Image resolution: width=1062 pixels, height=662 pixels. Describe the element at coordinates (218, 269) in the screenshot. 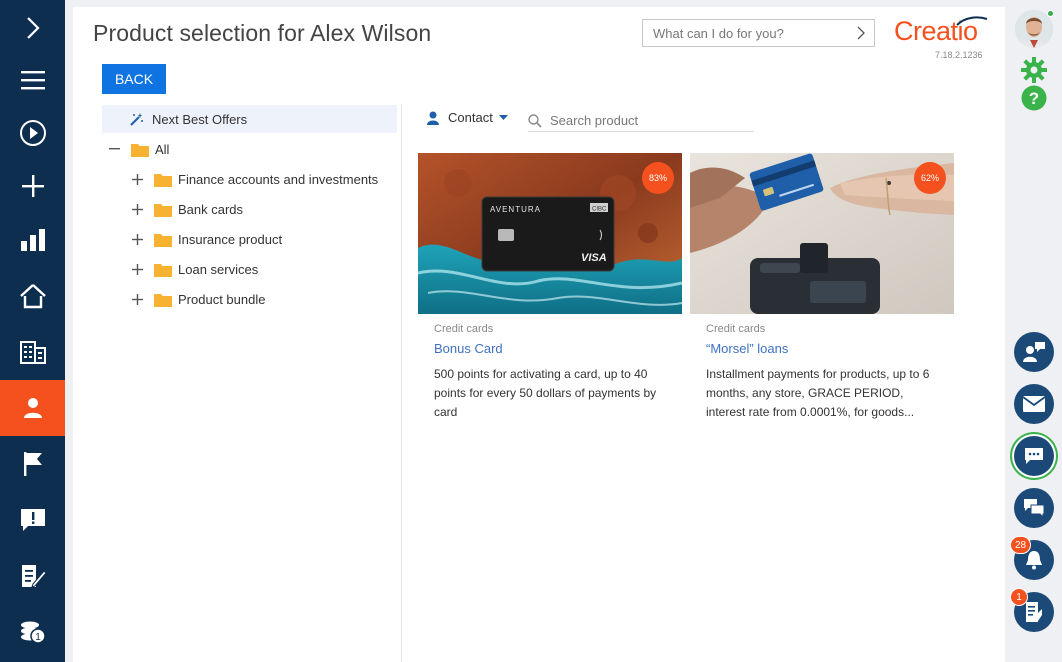

I see `tree-label: Loan services` at that location.